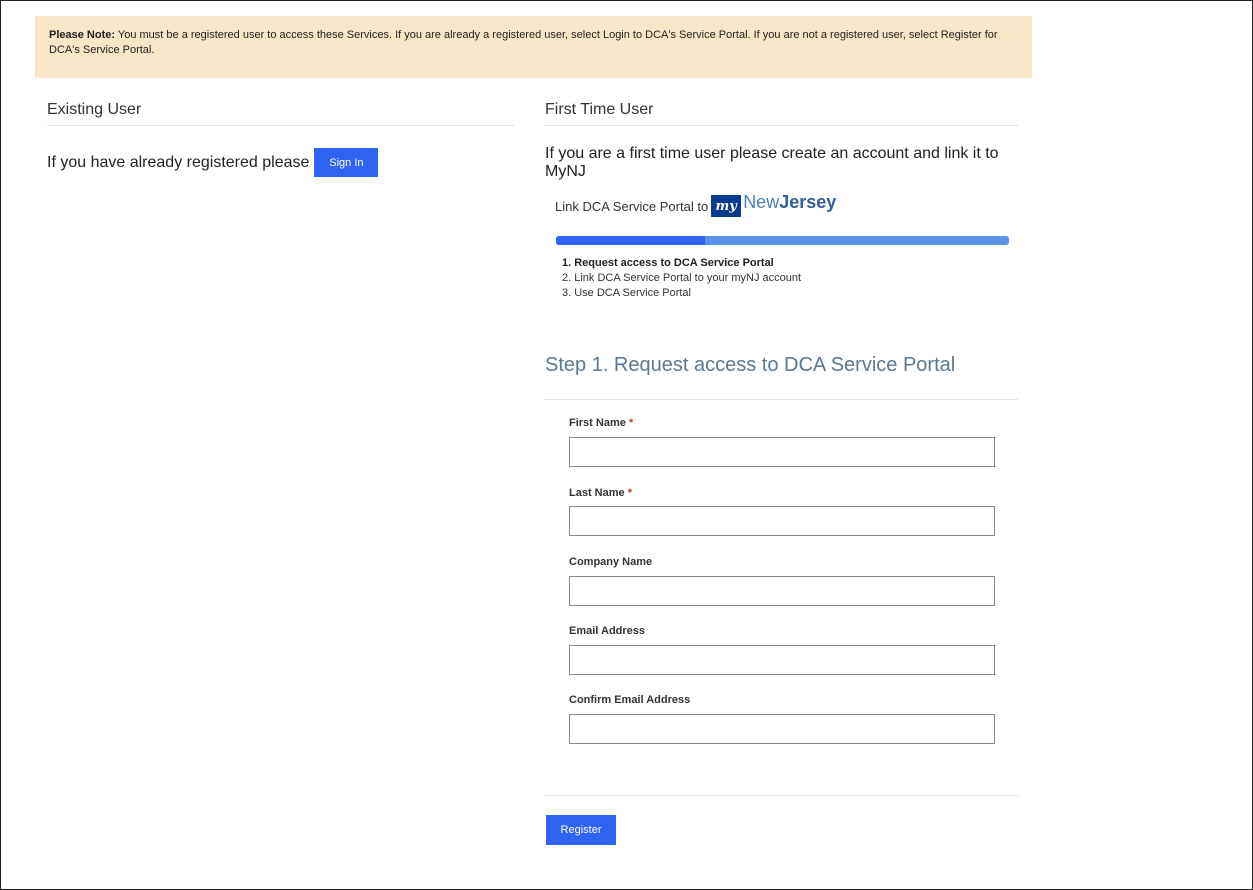  Describe the element at coordinates (781, 113) in the screenshot. I see `first-time-user-heading: First Time User` at that location.